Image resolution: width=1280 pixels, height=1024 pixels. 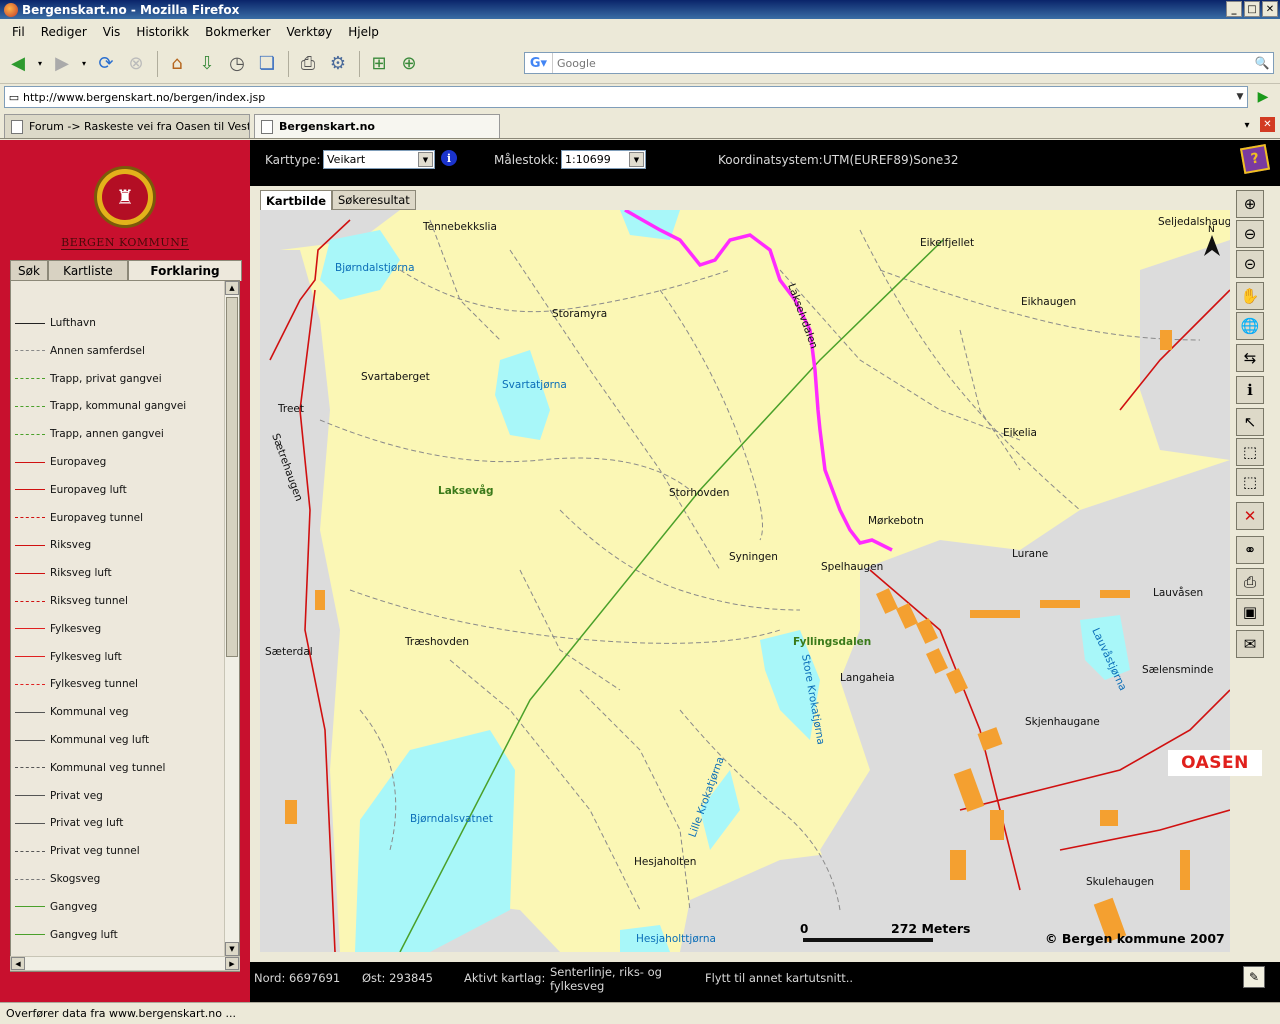 I want to click on bookmarks-icon: ❏, so click(x=267, y=64).